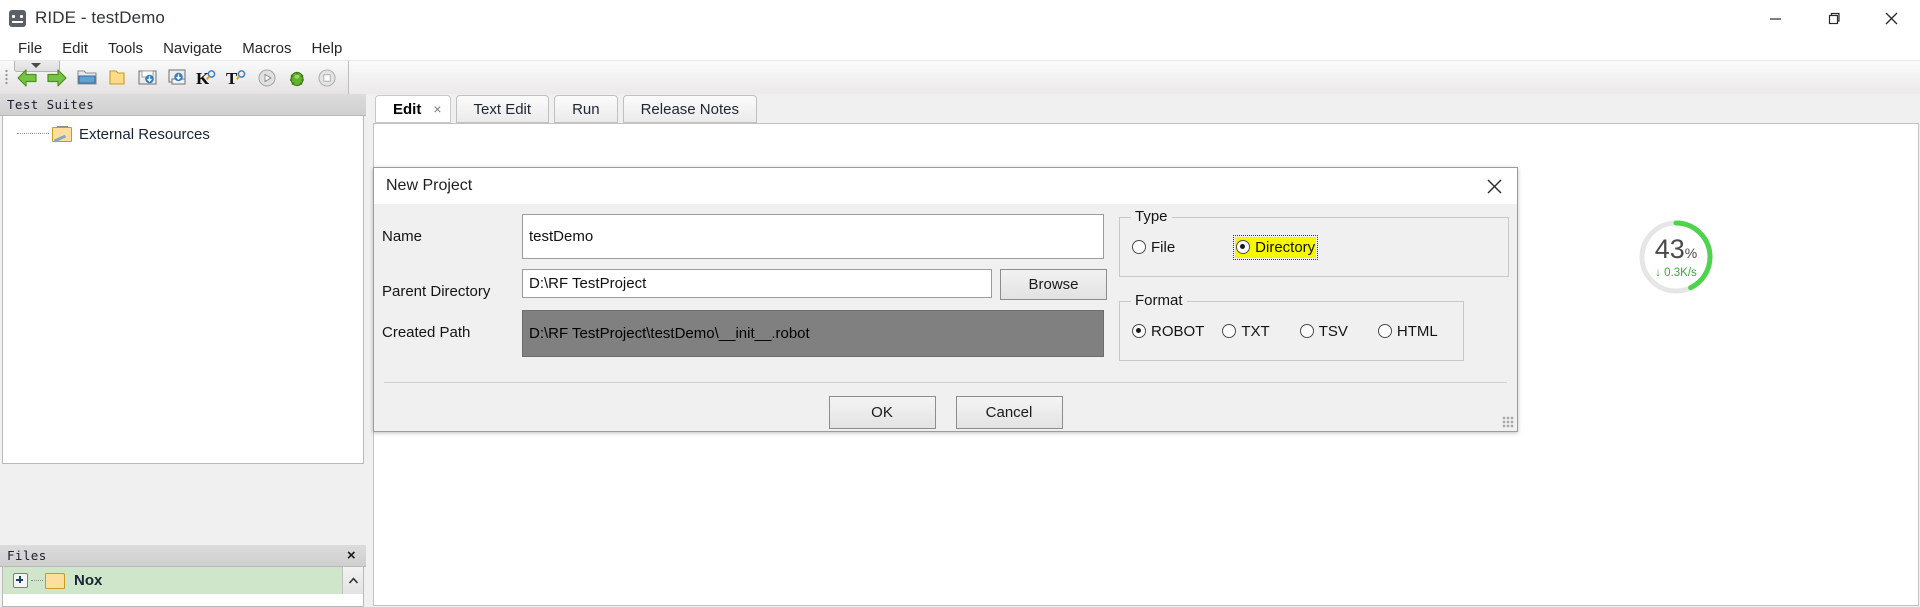 This screenshot has width=1920, height=607. Describe the element at coordinates (1691, 252) in the screenshot. I see `network-percent-unit: %` at that location.